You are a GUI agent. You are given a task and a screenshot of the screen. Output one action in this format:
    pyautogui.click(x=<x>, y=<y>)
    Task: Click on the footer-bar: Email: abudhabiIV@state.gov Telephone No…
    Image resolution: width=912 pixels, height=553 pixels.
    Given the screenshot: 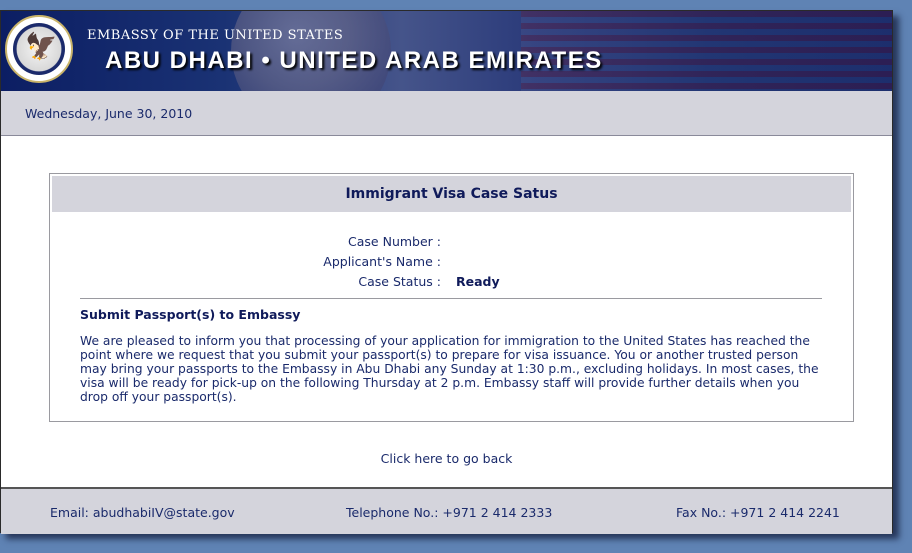 What is the action you would take?
    pyautogui.click(x=446, y=510)
    